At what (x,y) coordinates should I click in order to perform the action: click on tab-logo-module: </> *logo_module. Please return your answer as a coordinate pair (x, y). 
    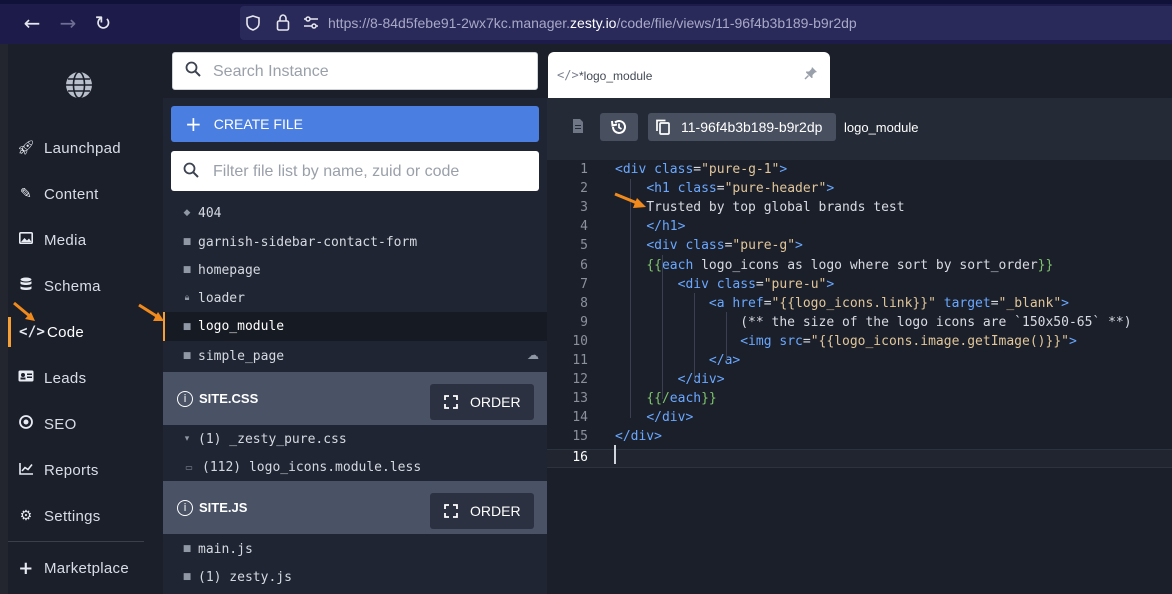
    Looking at the image, I should click on (689, 75).